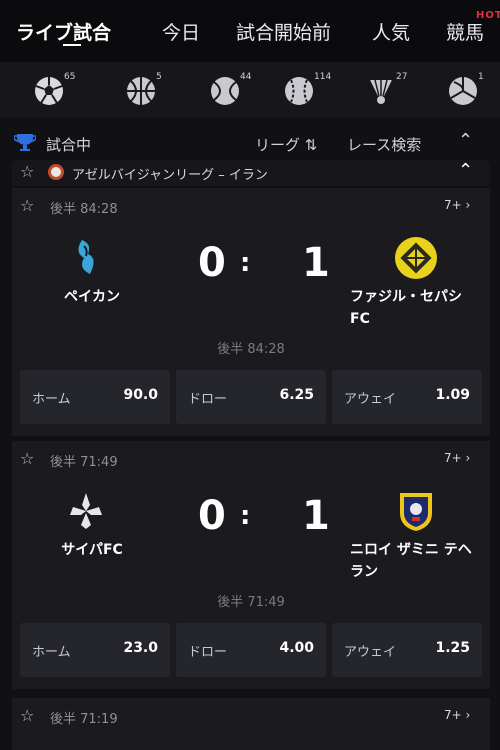  I want to click on race-search-button: レース検索, so click(384, 144).